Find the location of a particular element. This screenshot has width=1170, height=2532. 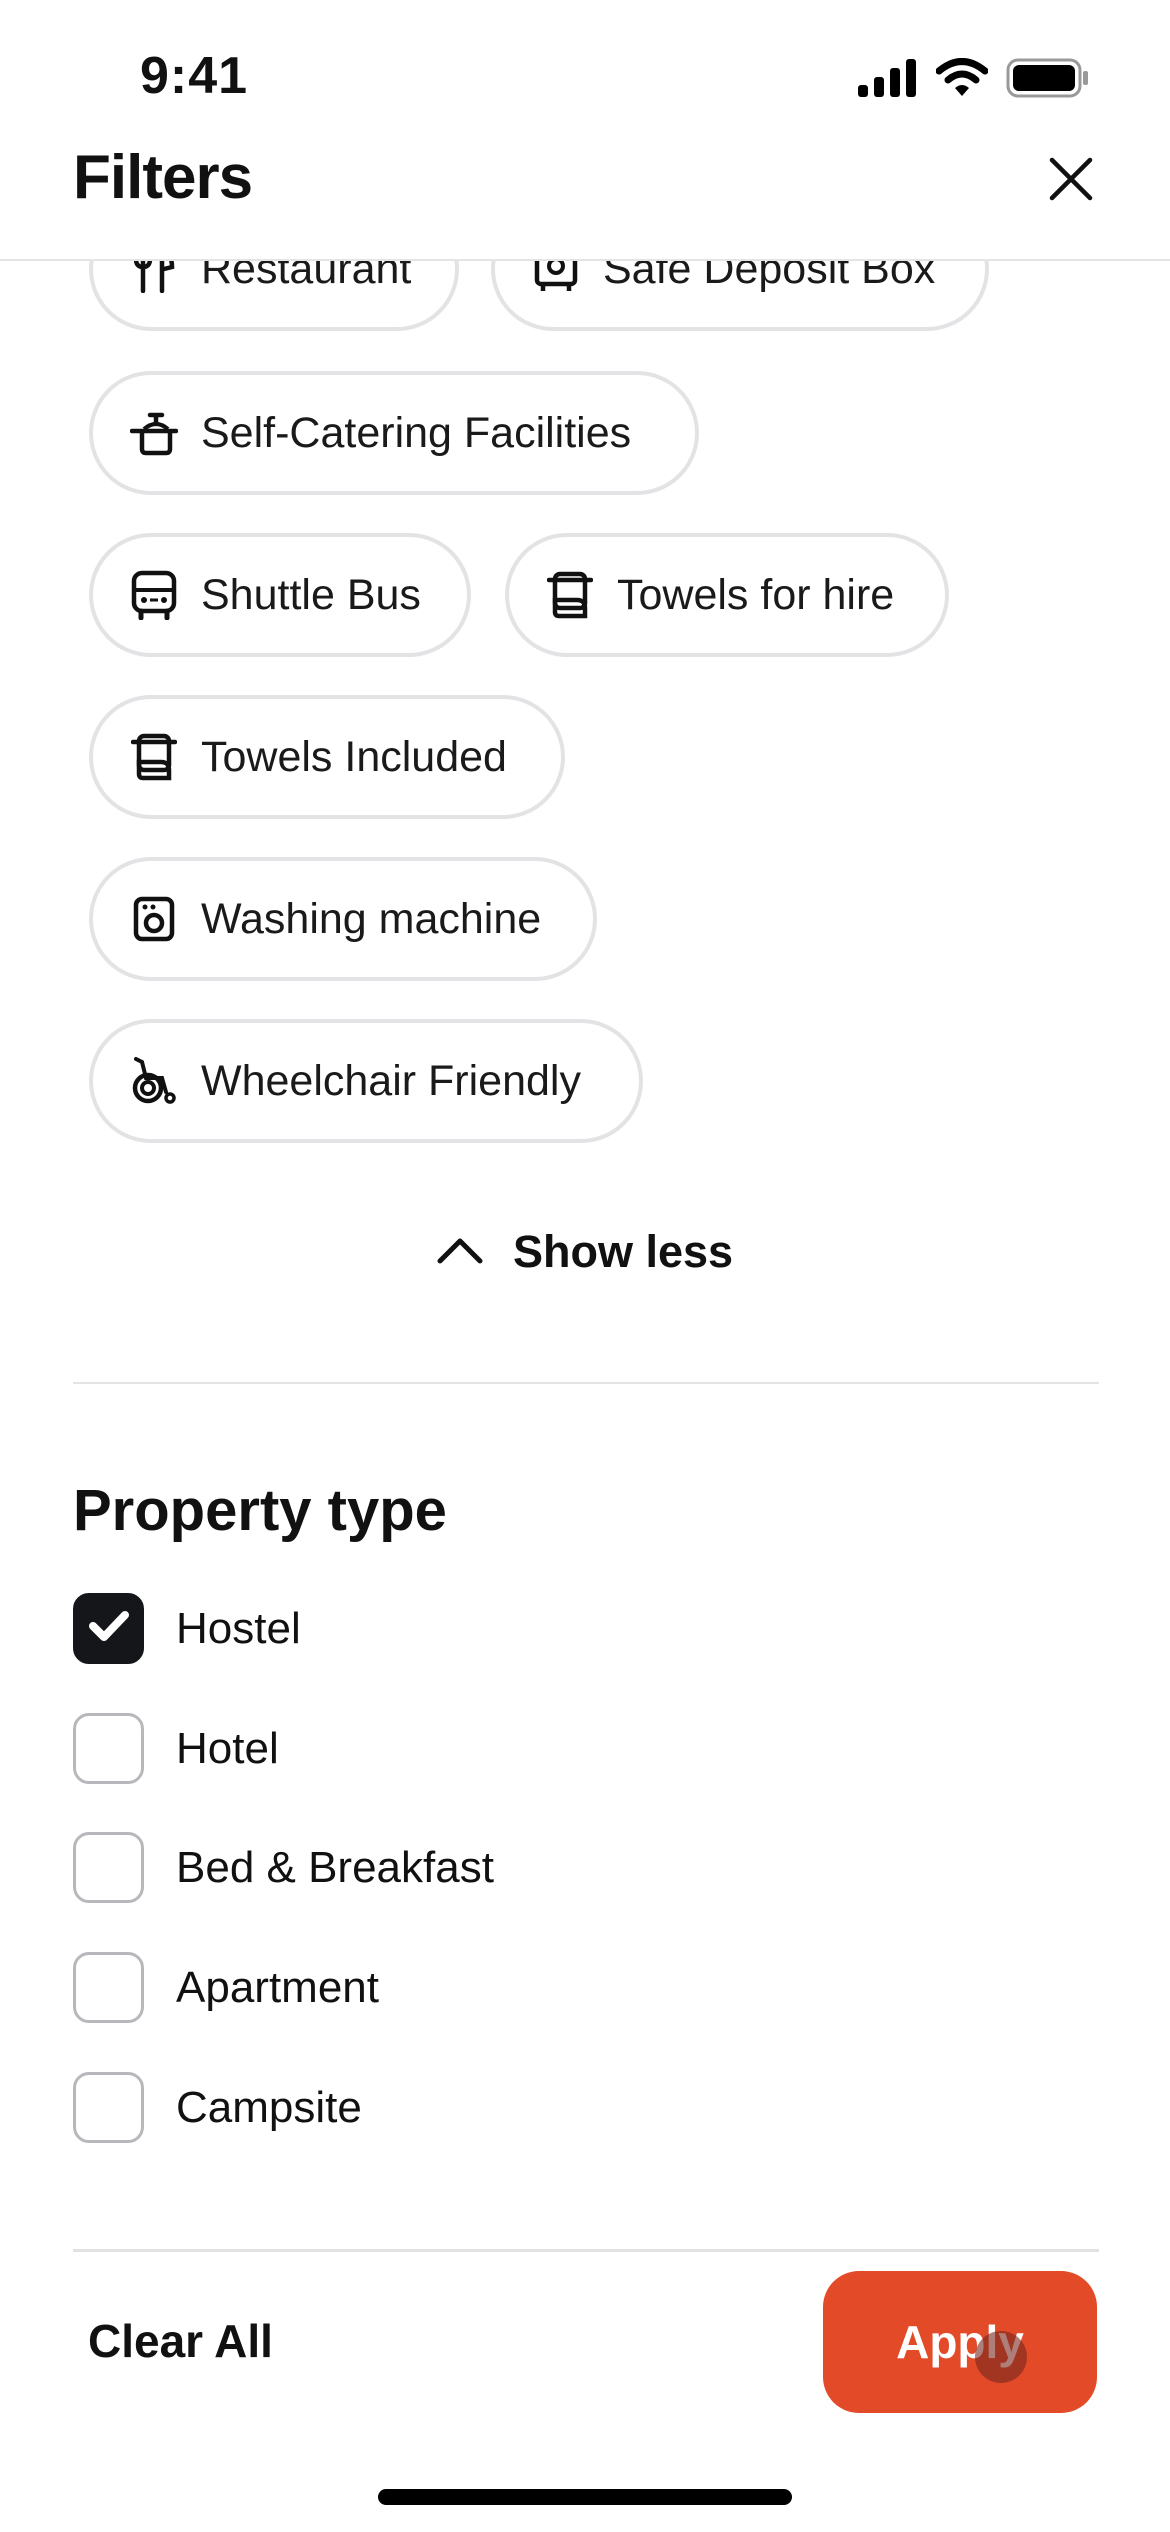

chevron-up-icon is located at coordinates (460, 1252).